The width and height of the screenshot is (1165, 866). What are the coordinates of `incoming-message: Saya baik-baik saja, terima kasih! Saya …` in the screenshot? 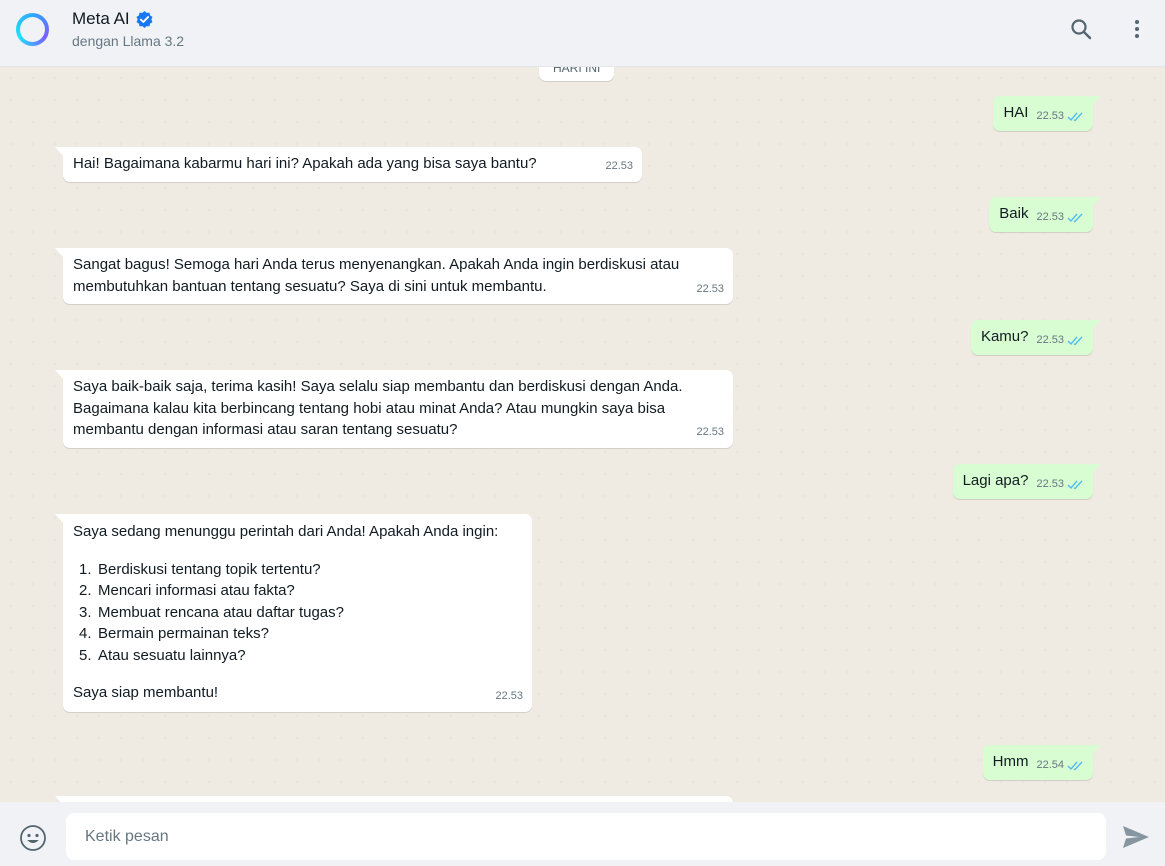 It's located at (394, 409).